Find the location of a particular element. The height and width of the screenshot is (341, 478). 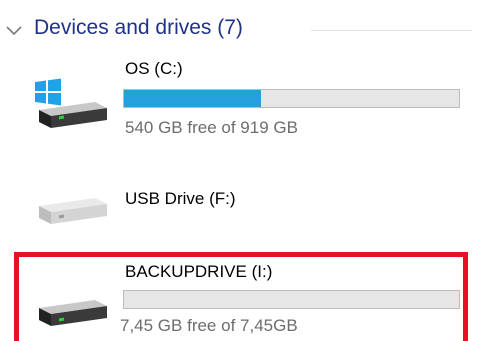

devices-and-drives-group-header: Devices and drives (7) is located at coordinates (239, 28).